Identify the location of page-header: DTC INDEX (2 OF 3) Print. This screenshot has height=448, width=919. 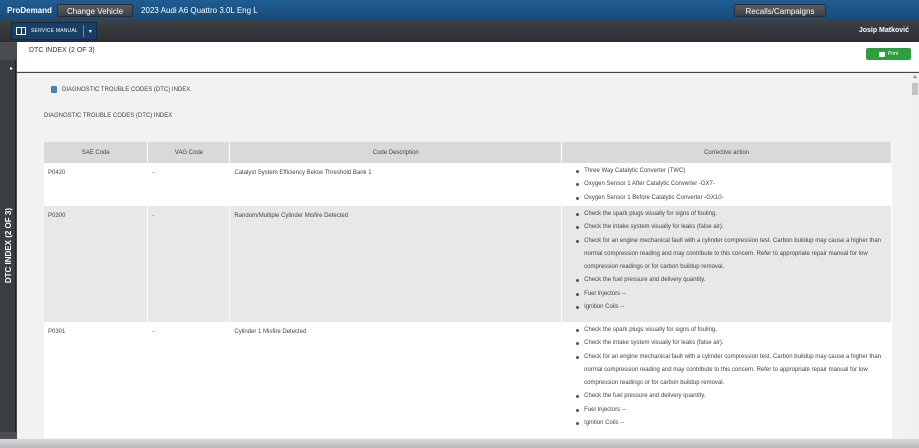
(468, 57).